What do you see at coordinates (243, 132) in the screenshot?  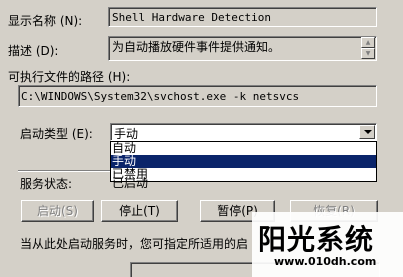 I see `startup-type-select: 手动` at bounding box center [243, 132].